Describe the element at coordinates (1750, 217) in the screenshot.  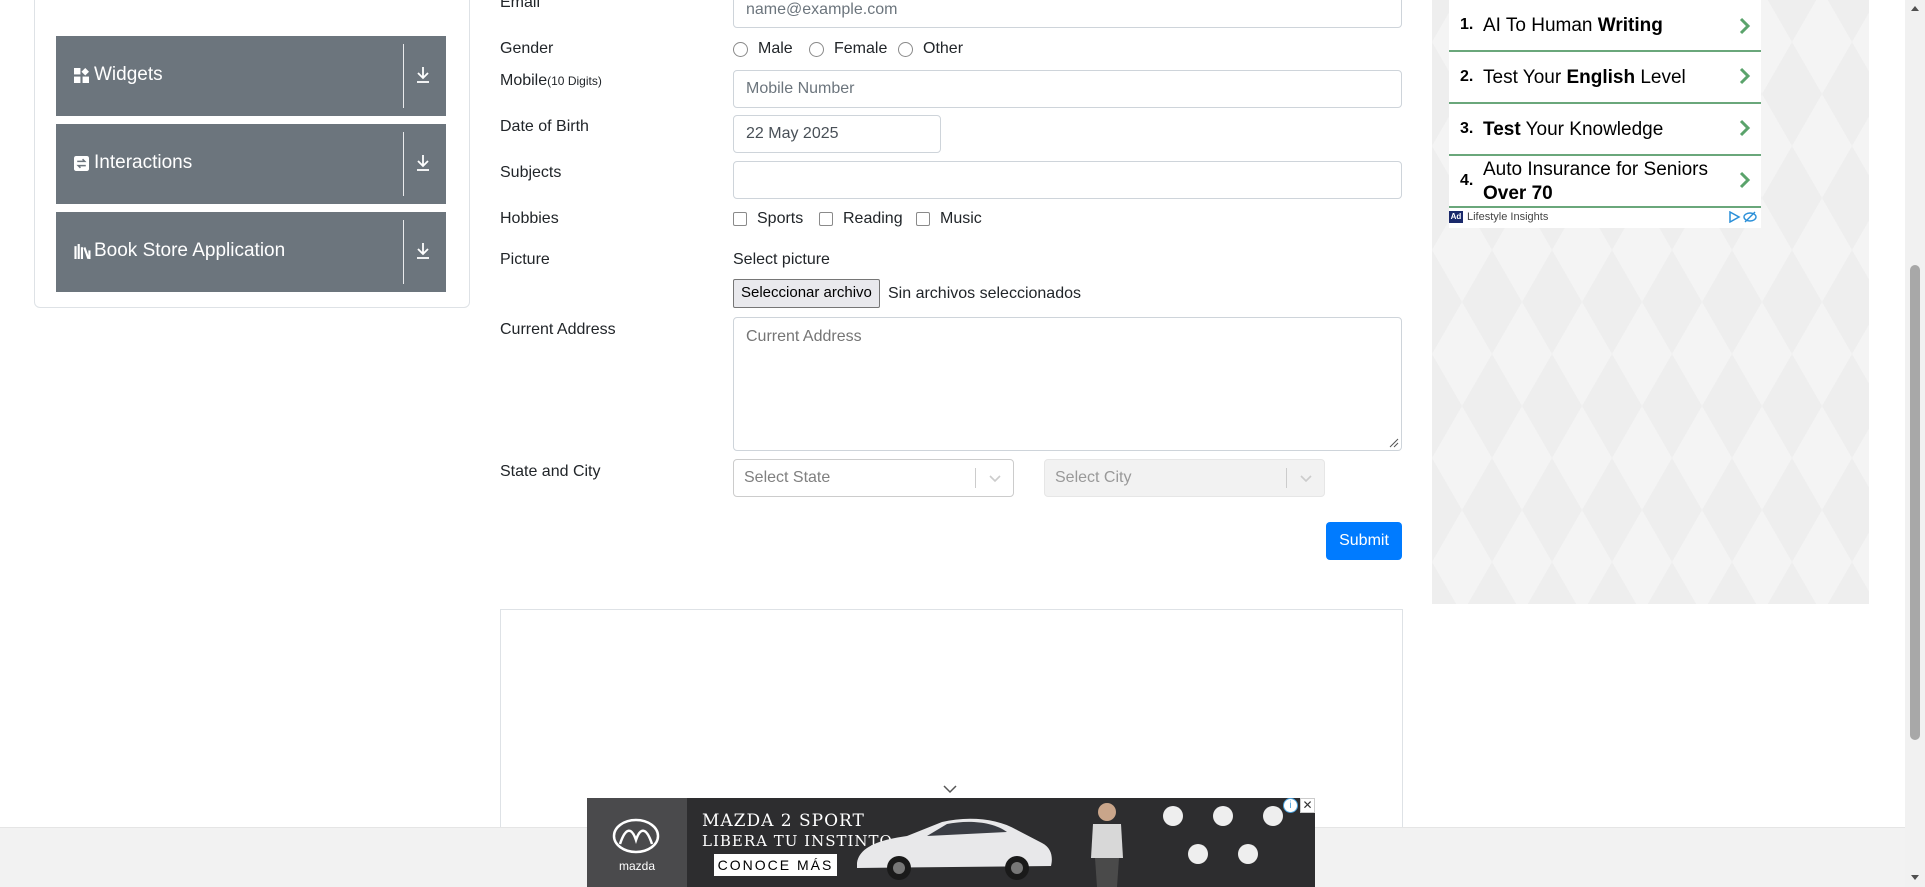
I see `hide-ad-icon` at that location.